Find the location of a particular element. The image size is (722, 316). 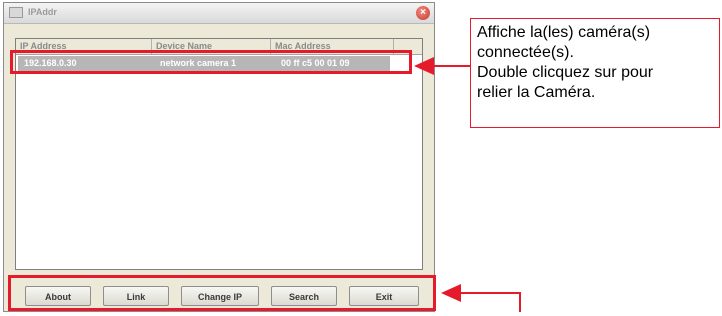

list-highlight-box is located at coordinates (211, 62).